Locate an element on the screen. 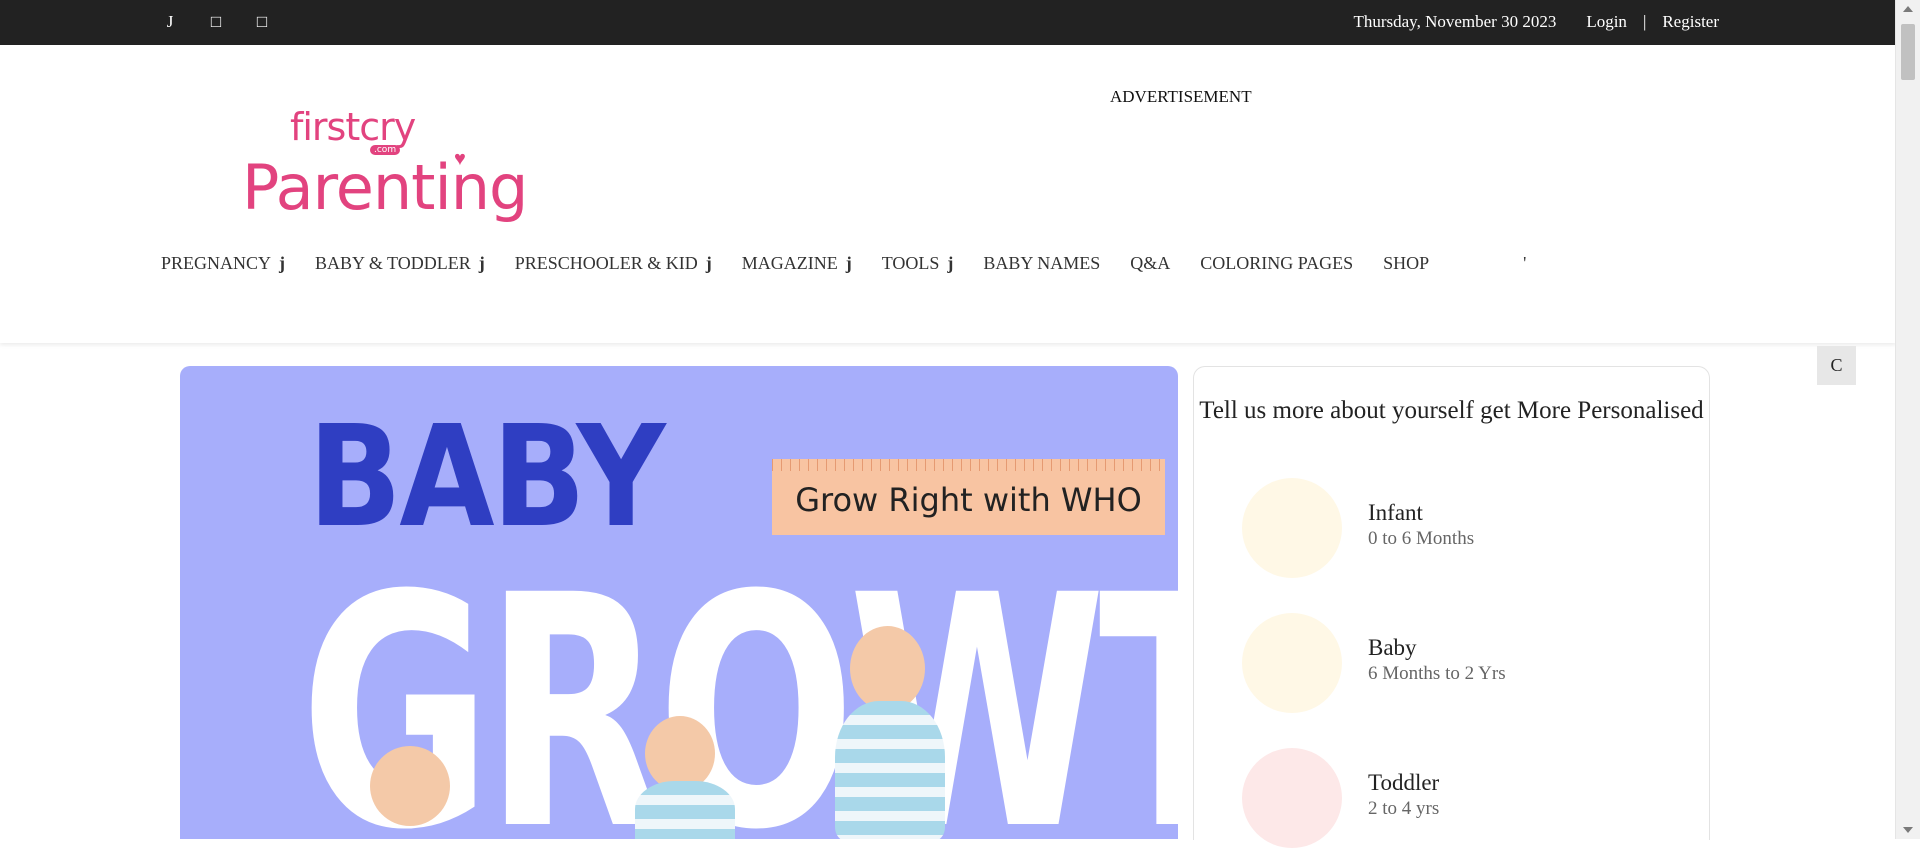  logo-firstcry-text: firstcry is located at coordinates (353, 127).